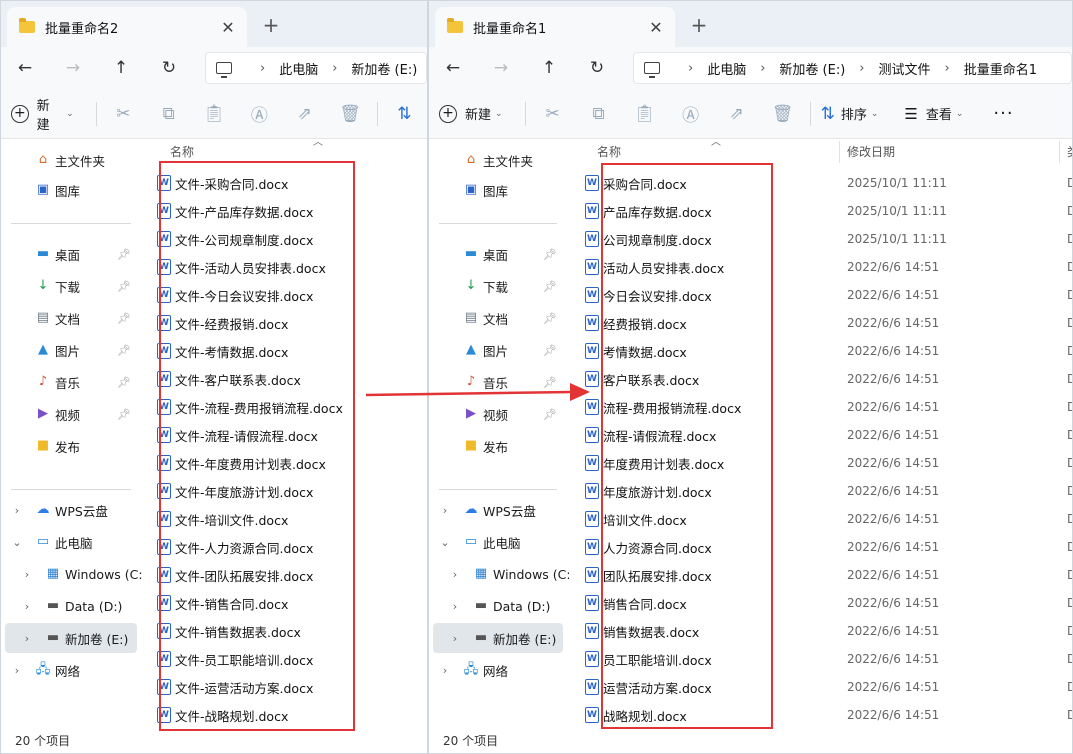  What do you see at coordinates (404, 114) in the screenshot?
I see `sort-icon: ⇅` at bounding box center [404, 114].